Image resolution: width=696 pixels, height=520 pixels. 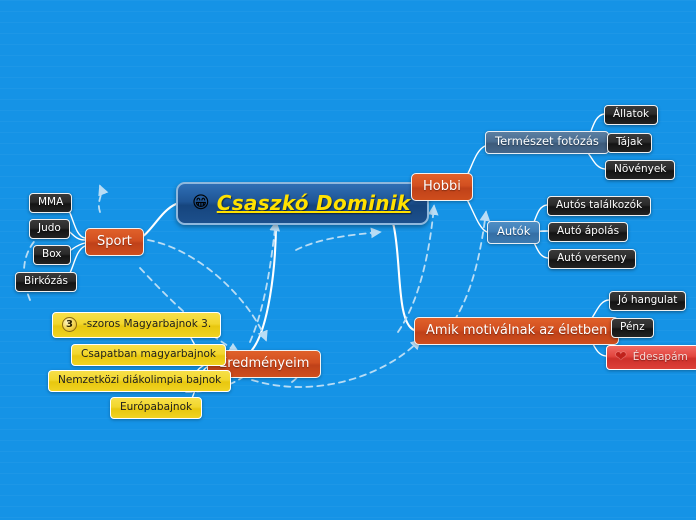 I want to click on branch-label-eredmenyeim: Eredményeim, so click(x=264, y=363).